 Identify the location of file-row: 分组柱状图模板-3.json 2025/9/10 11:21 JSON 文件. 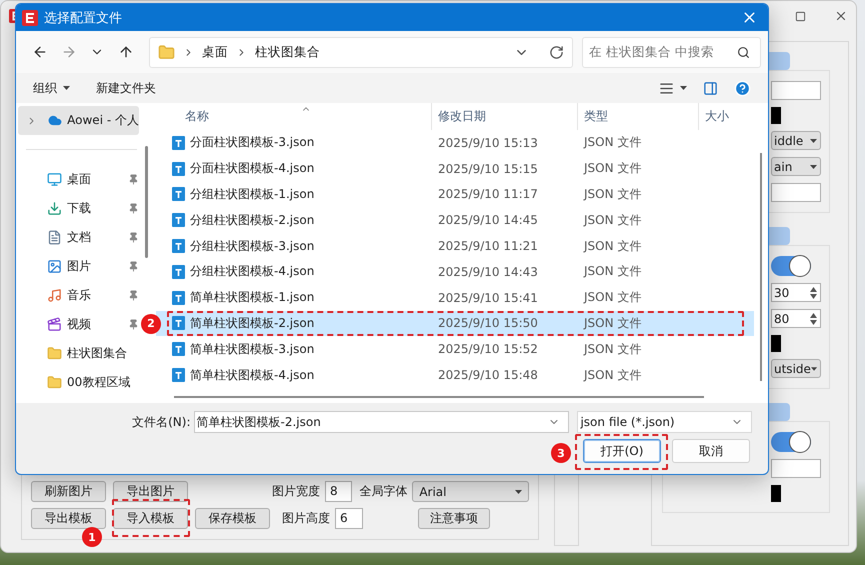
(455, 246).